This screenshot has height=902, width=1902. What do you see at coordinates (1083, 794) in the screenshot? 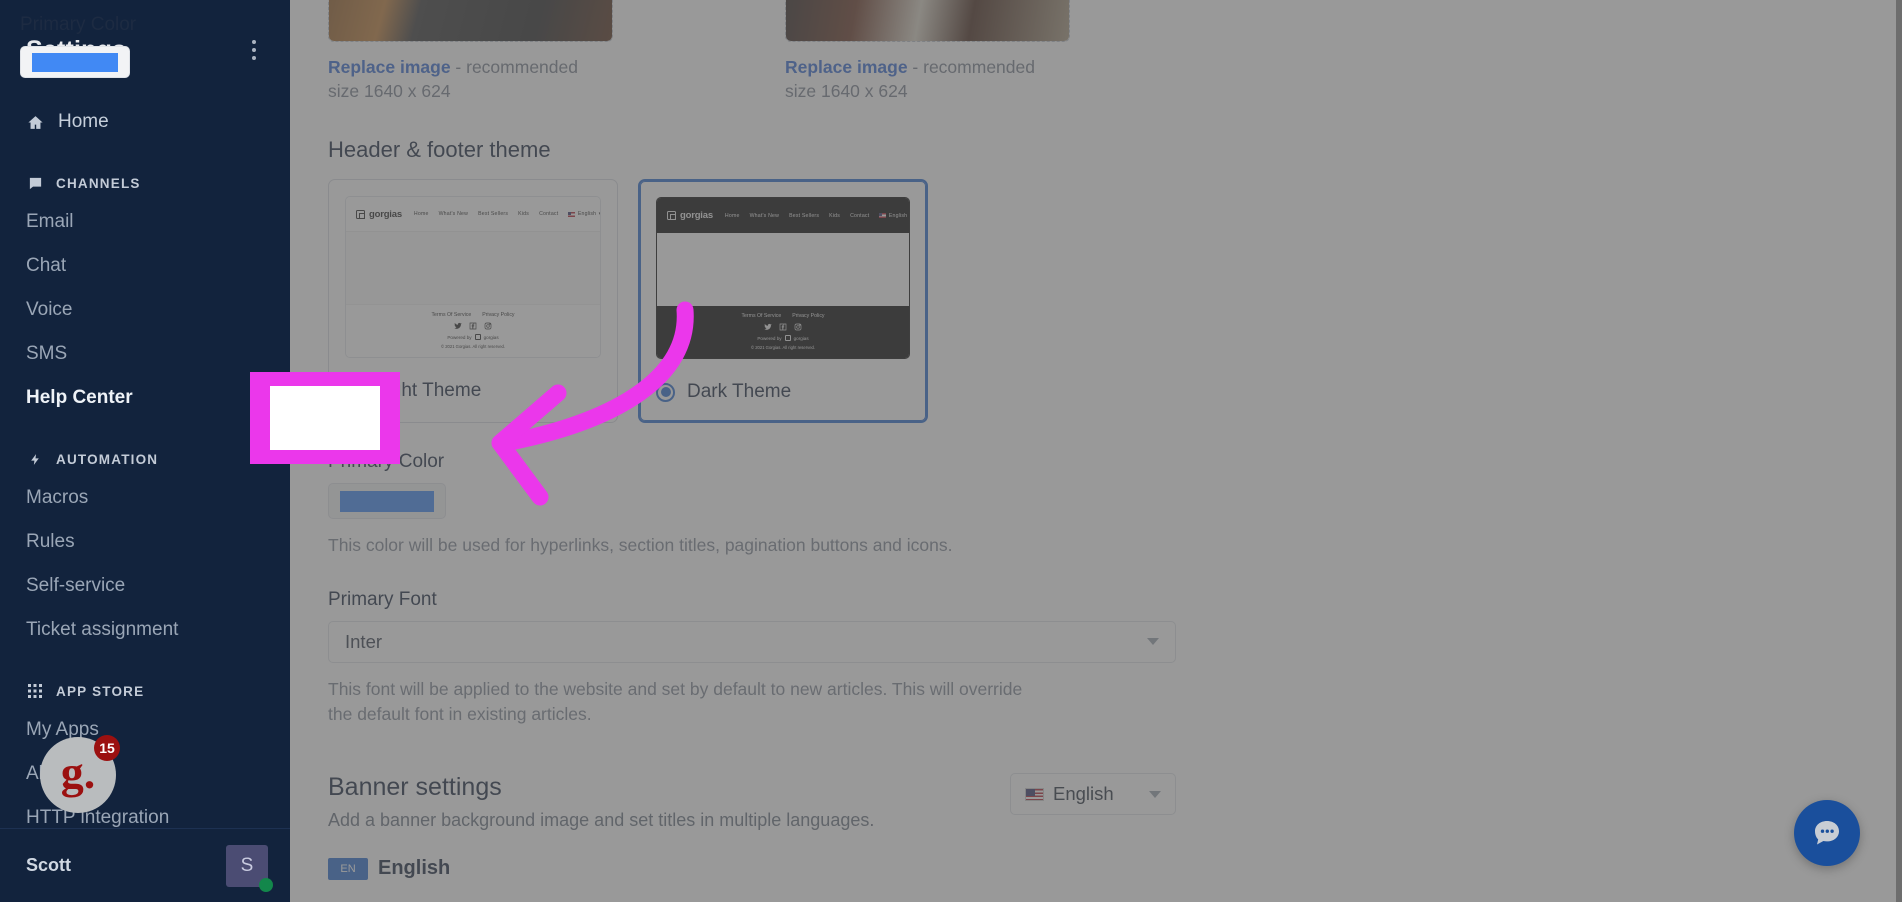
I see `banner-language-value: English` at bounding box center [1083, 794].